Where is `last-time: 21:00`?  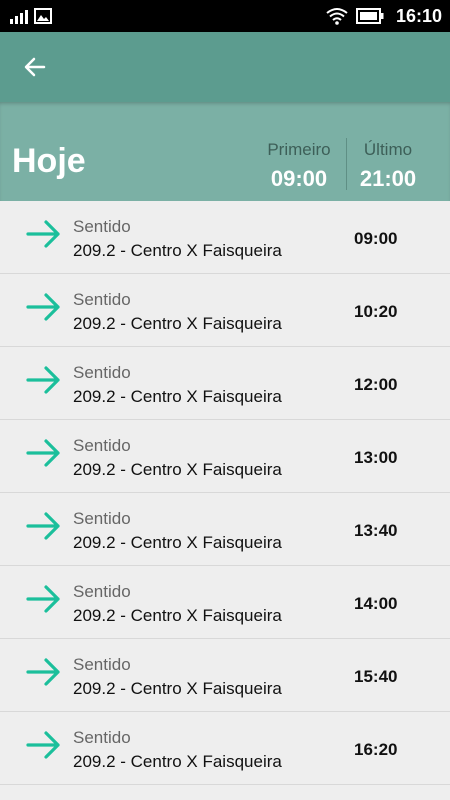
last-time: 21:00 is located at coordinates (388, 178).